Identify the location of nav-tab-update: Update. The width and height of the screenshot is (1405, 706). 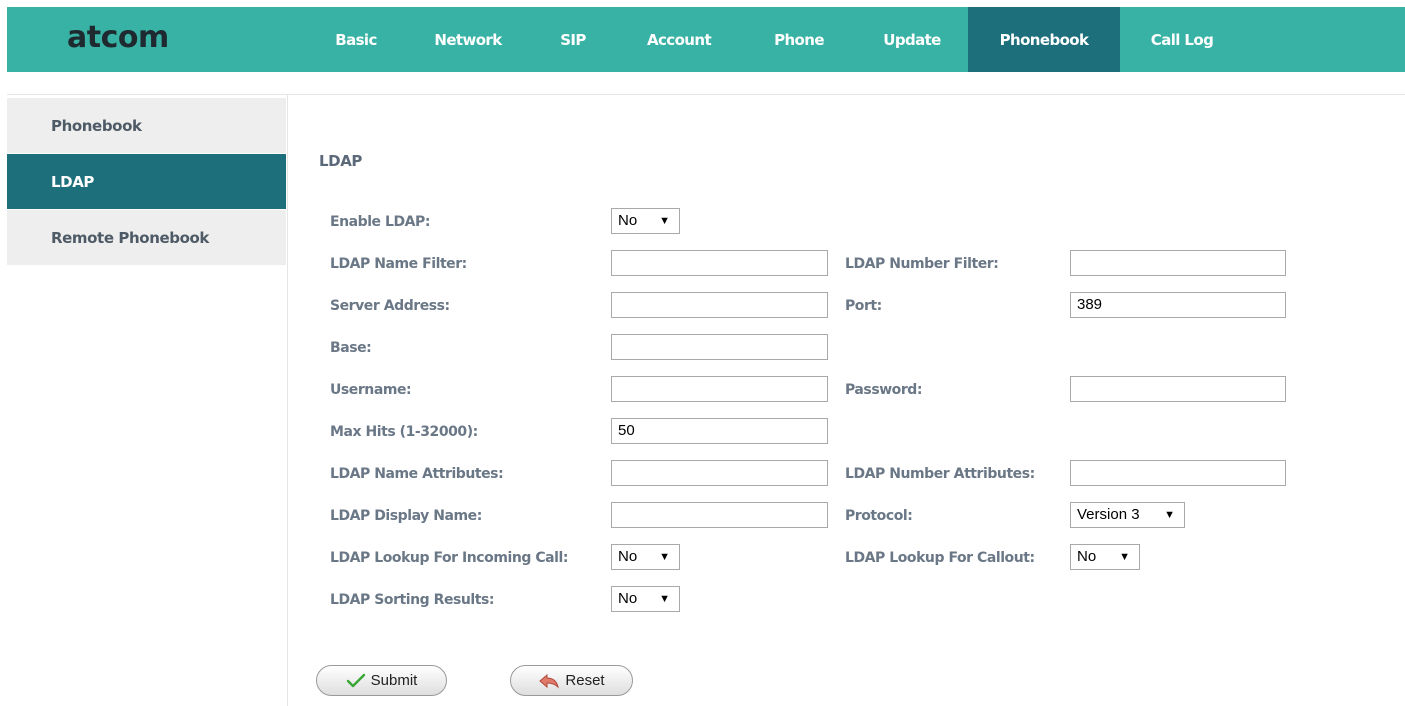
(912, 39).